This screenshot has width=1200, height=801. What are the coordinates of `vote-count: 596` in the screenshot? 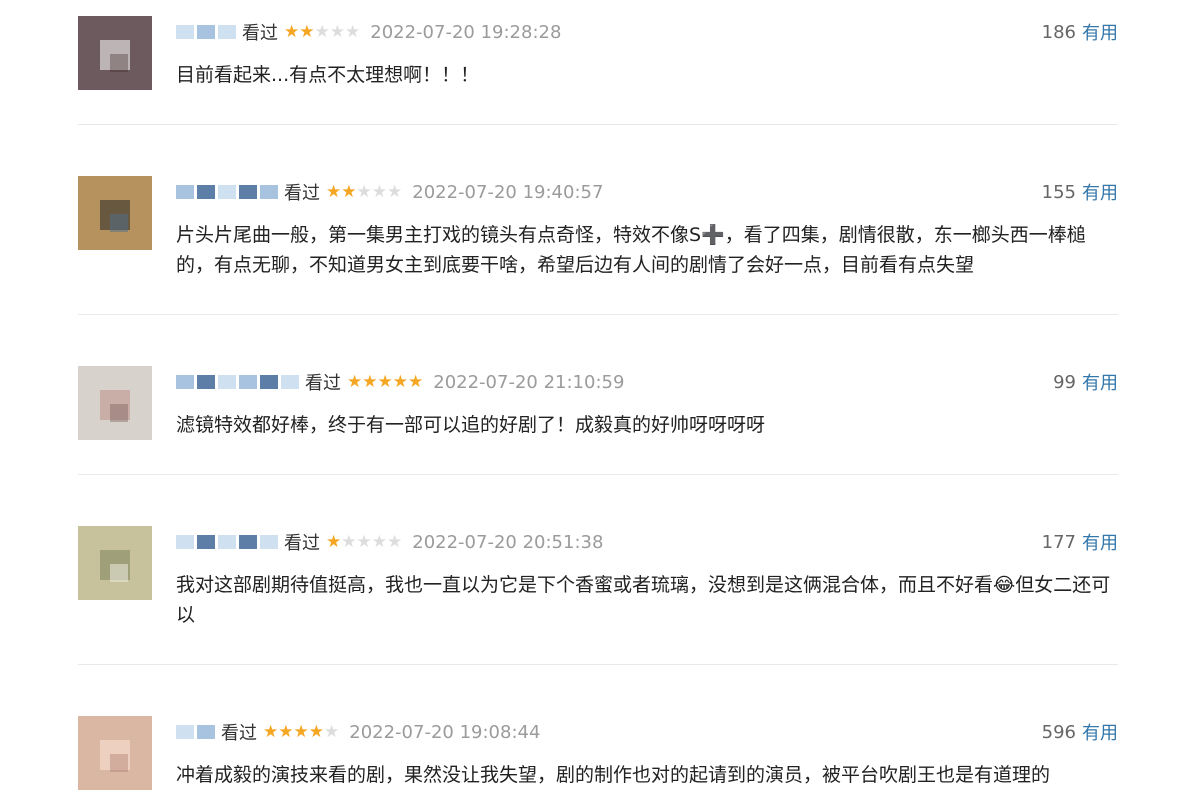 It's located at (1058, 732).